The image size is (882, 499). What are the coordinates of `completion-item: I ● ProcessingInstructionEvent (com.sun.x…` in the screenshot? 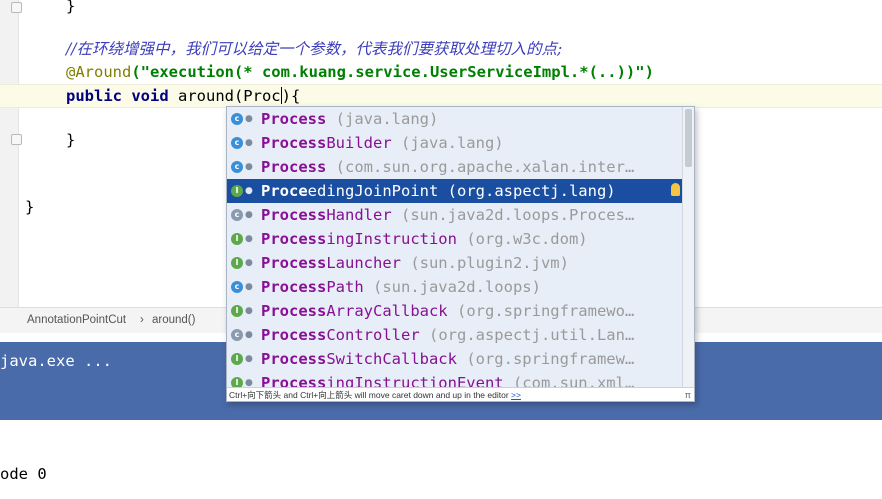 It's located at (454, 379).